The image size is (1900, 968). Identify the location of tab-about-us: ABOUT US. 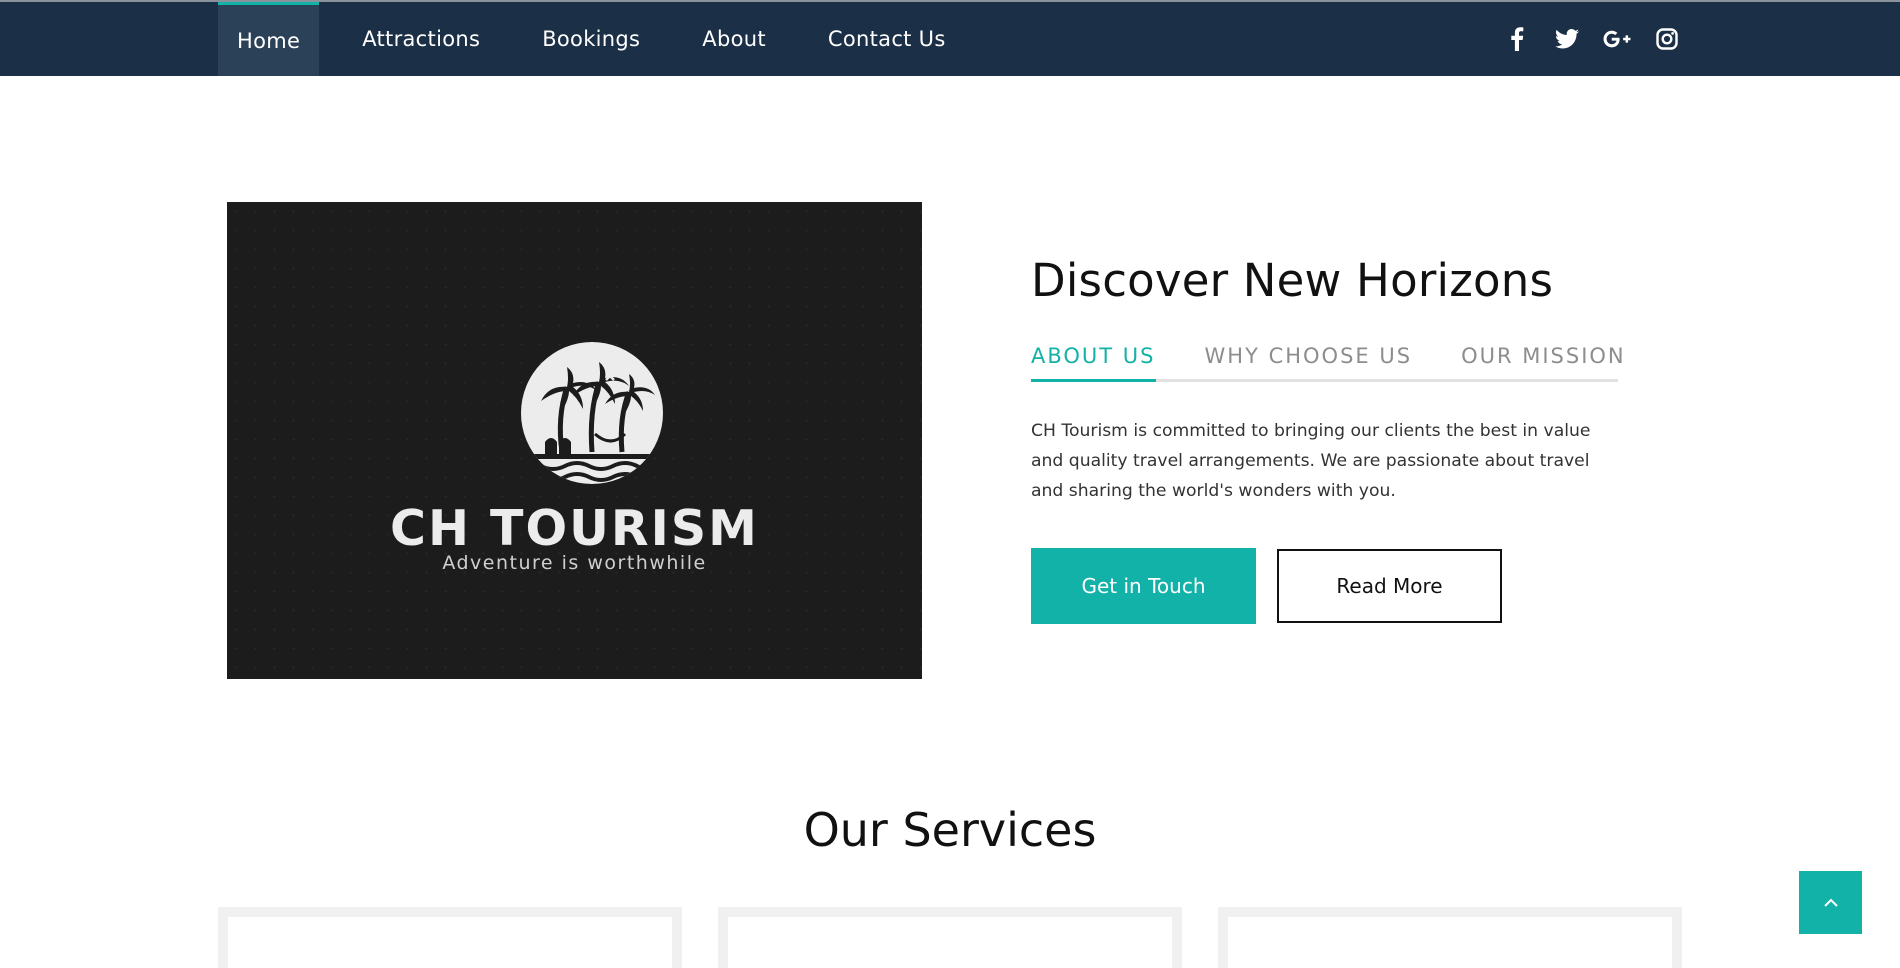
(1093, 362).